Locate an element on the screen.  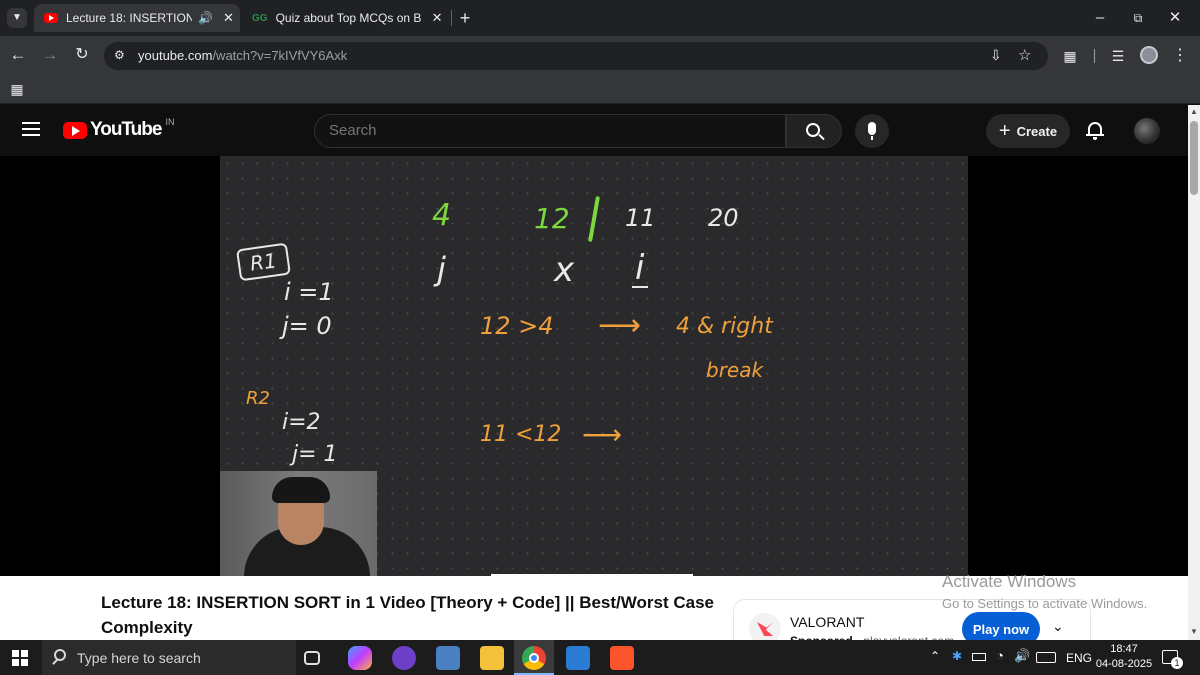
round1-i: i =1 is located at coordinates (309, 292).